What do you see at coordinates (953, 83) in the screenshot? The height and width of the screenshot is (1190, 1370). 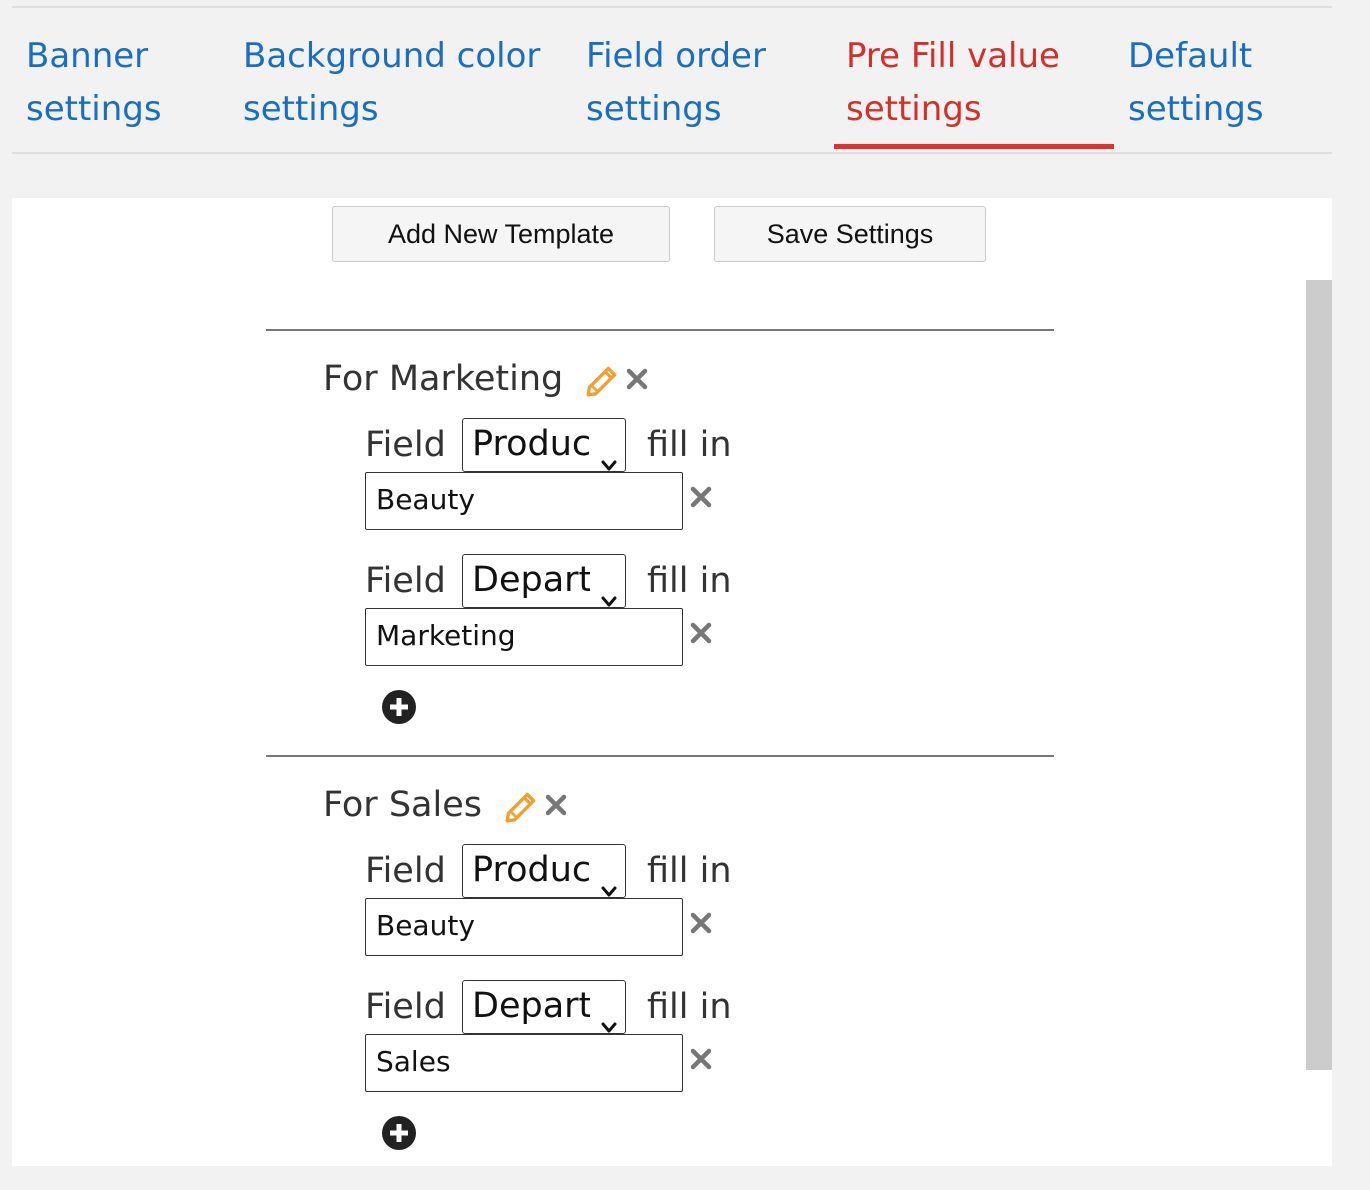 I see `tab-pre-fill-value-settings: Pre Fill value settings` at bounding box center [953, 83].